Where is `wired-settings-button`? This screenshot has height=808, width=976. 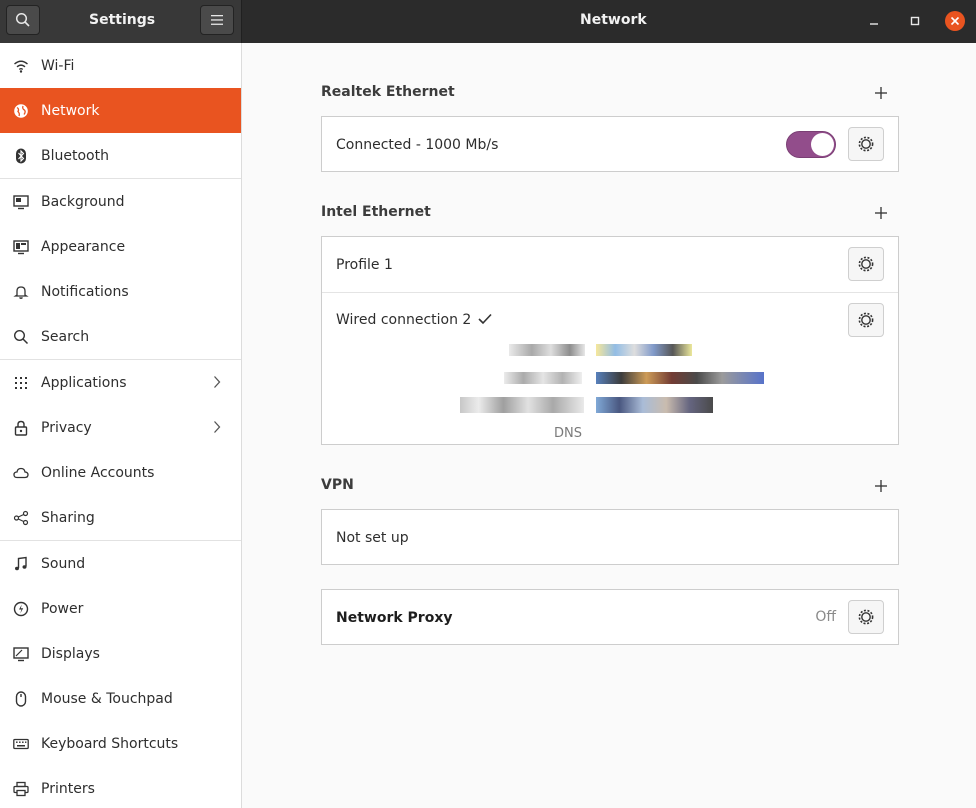
wired-settings-button is located at coordinates (866, 320).